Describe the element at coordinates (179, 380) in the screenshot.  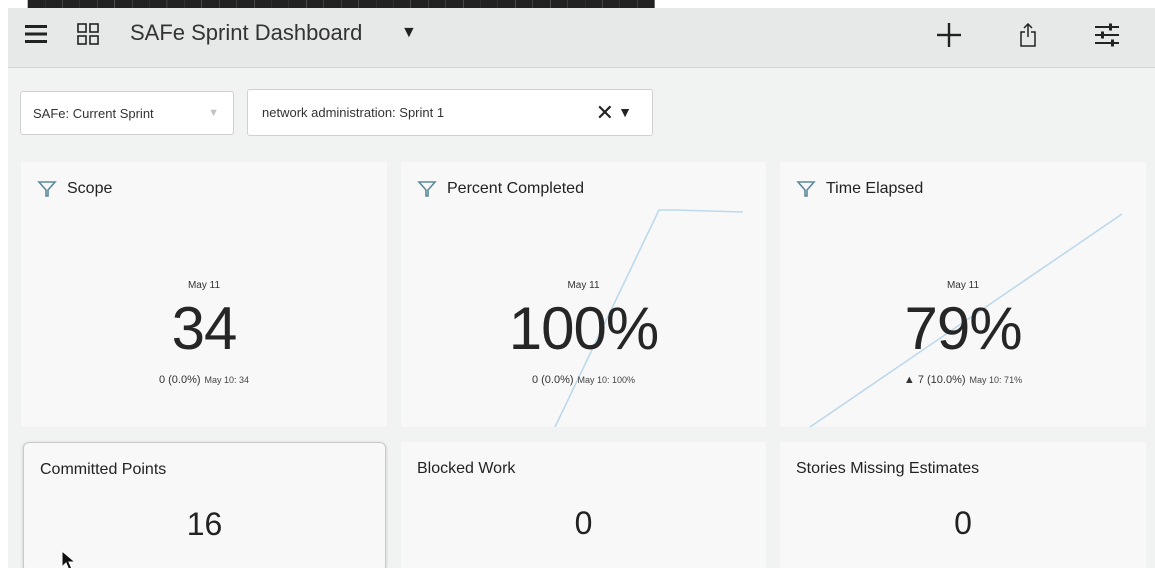
I see `scope-change-amount: 0 (0.0%)` at that location.